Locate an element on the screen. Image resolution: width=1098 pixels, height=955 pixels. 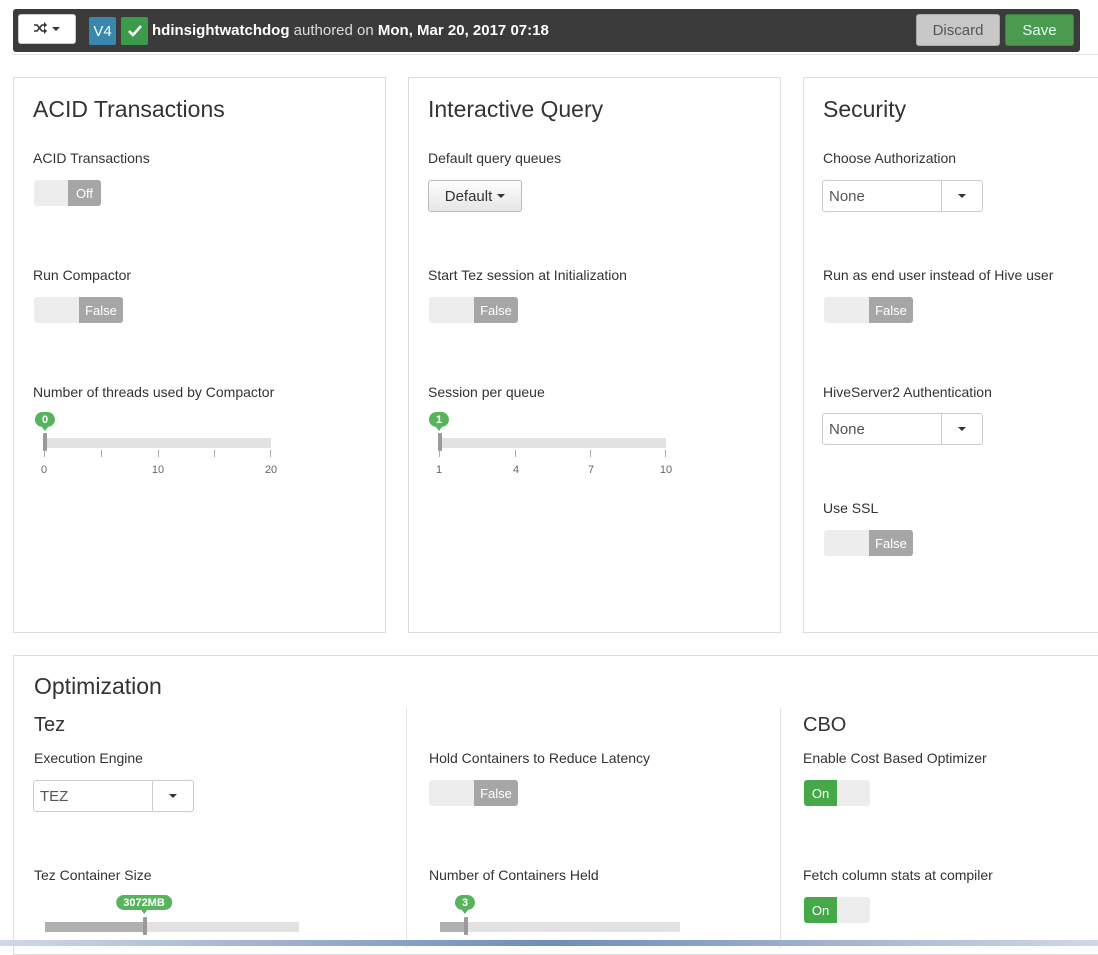
fetch-column-stats-toggle: On is located at coordinates (837, 910).